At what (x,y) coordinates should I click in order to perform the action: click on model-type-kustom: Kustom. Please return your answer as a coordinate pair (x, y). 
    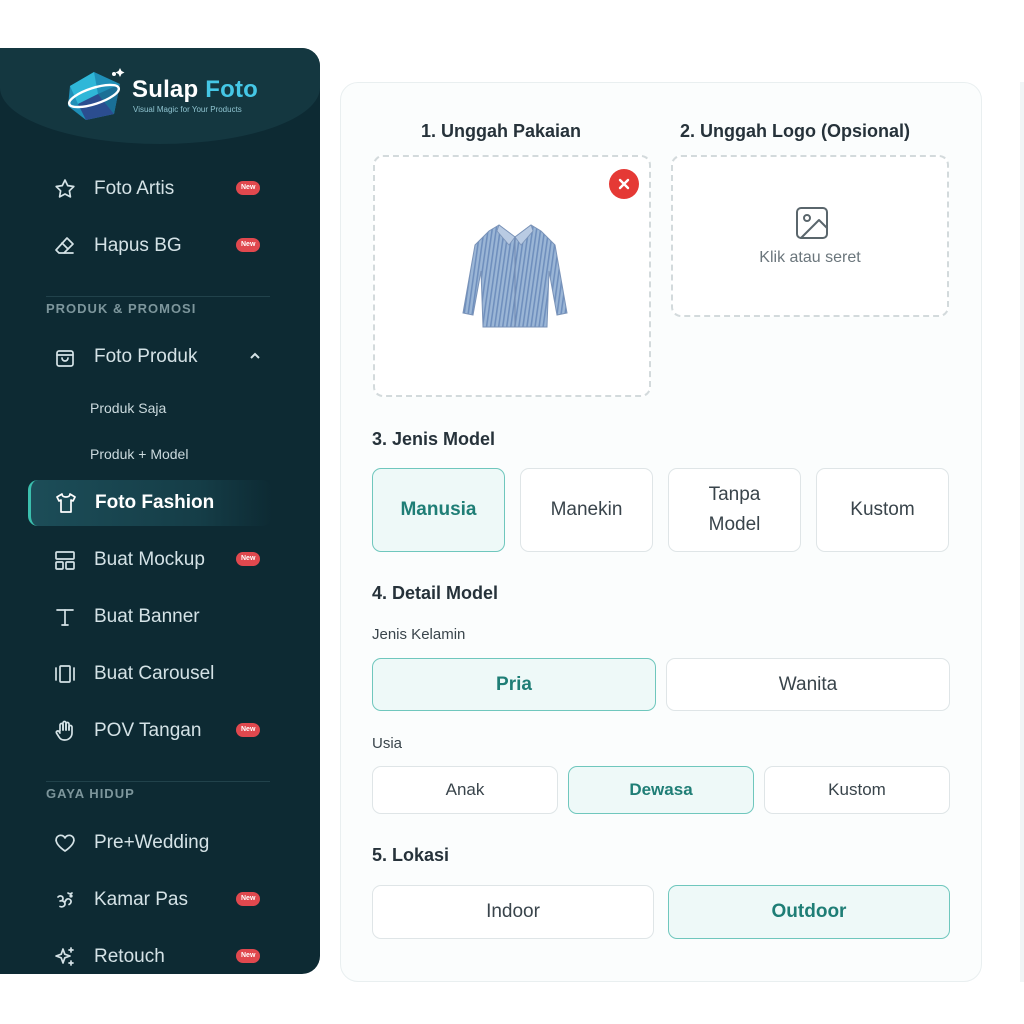
    Looking at the image, I should click on (882, 510).